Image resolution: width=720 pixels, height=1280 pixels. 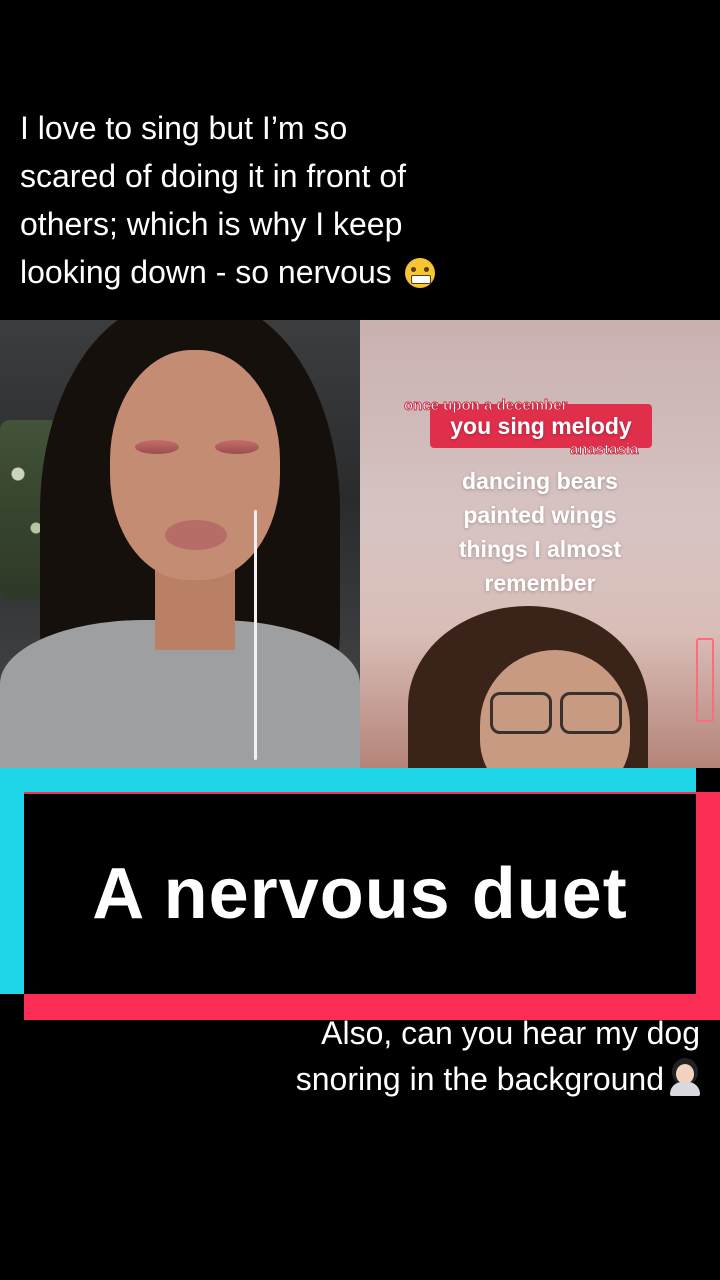 I want to click on singer-lips, so click(x=196, y=535).